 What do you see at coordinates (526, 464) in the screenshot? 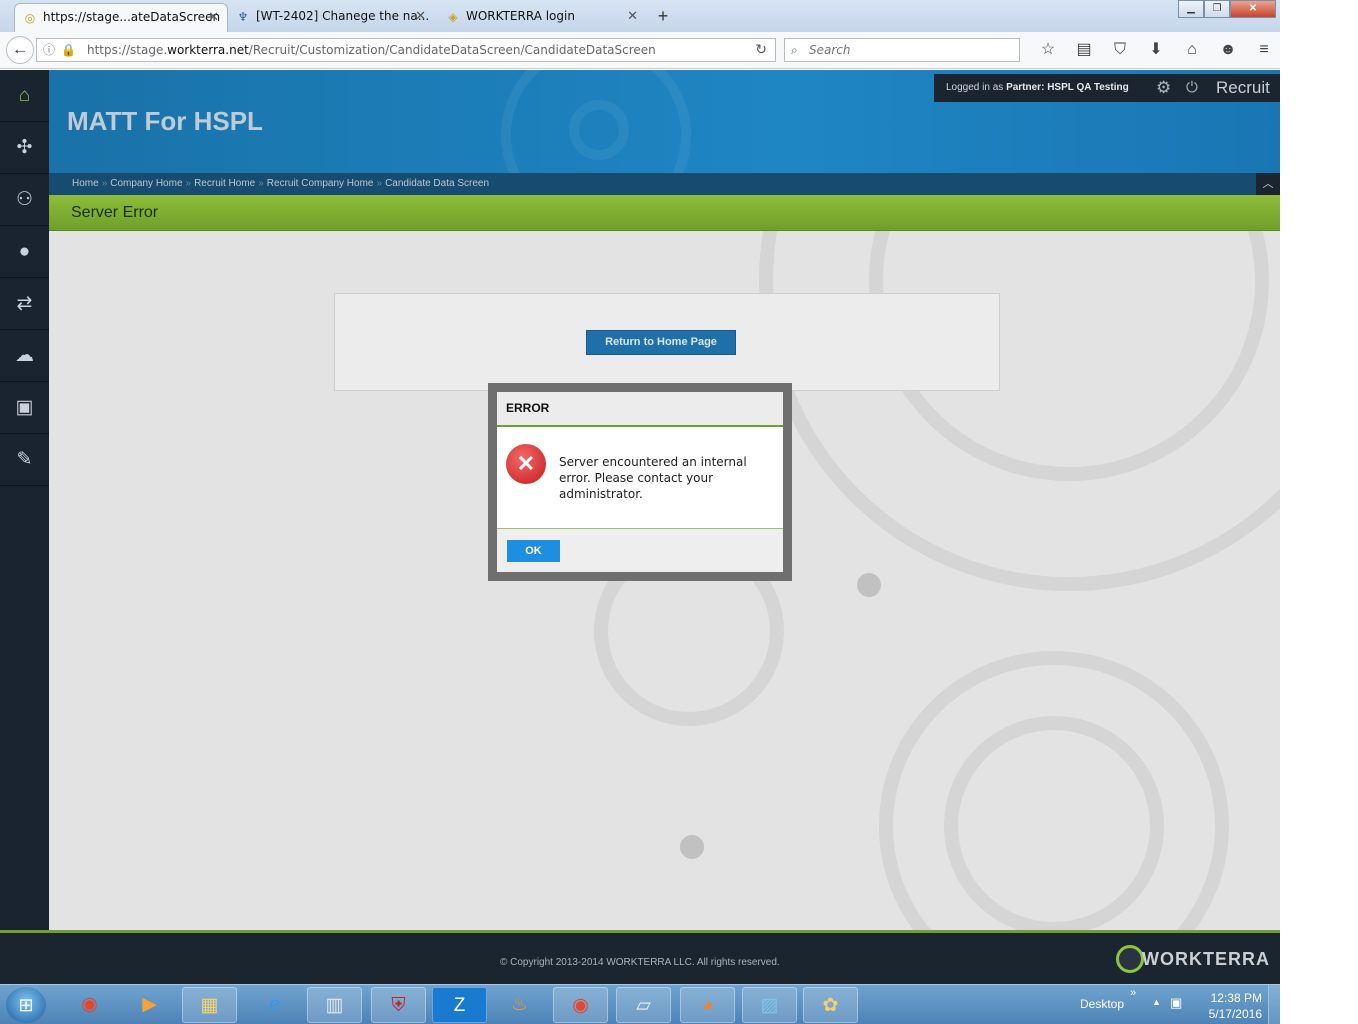
I see `error-icon: ✕` at bounding box center [526, 464].